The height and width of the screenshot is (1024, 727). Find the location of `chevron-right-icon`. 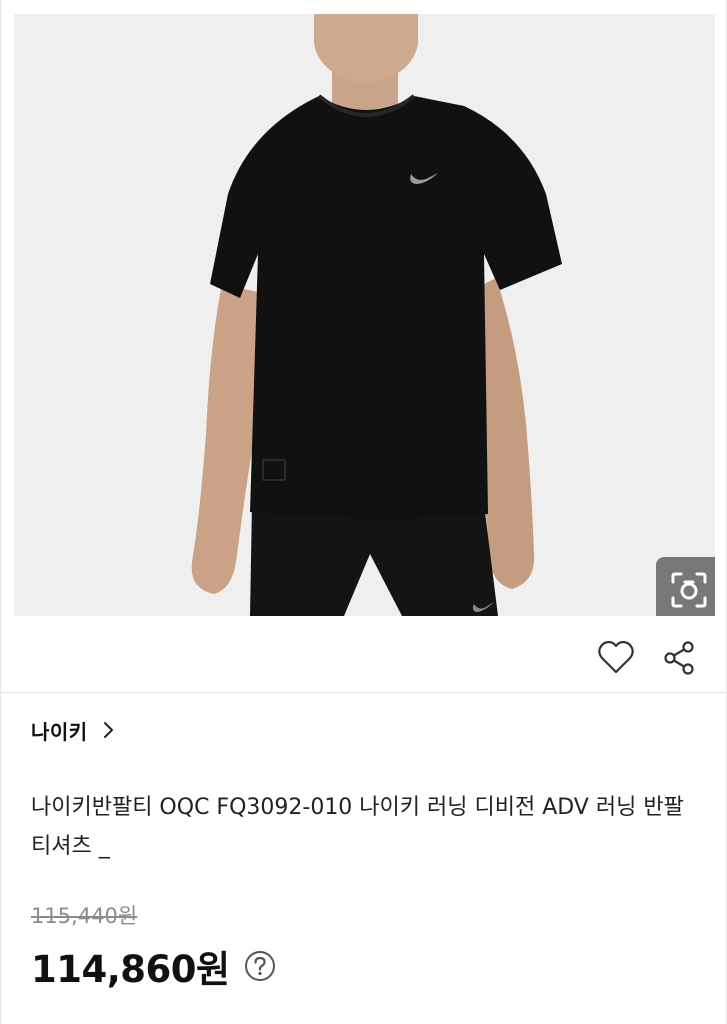

chevron-right-icon is located at coordinates (108, 730).